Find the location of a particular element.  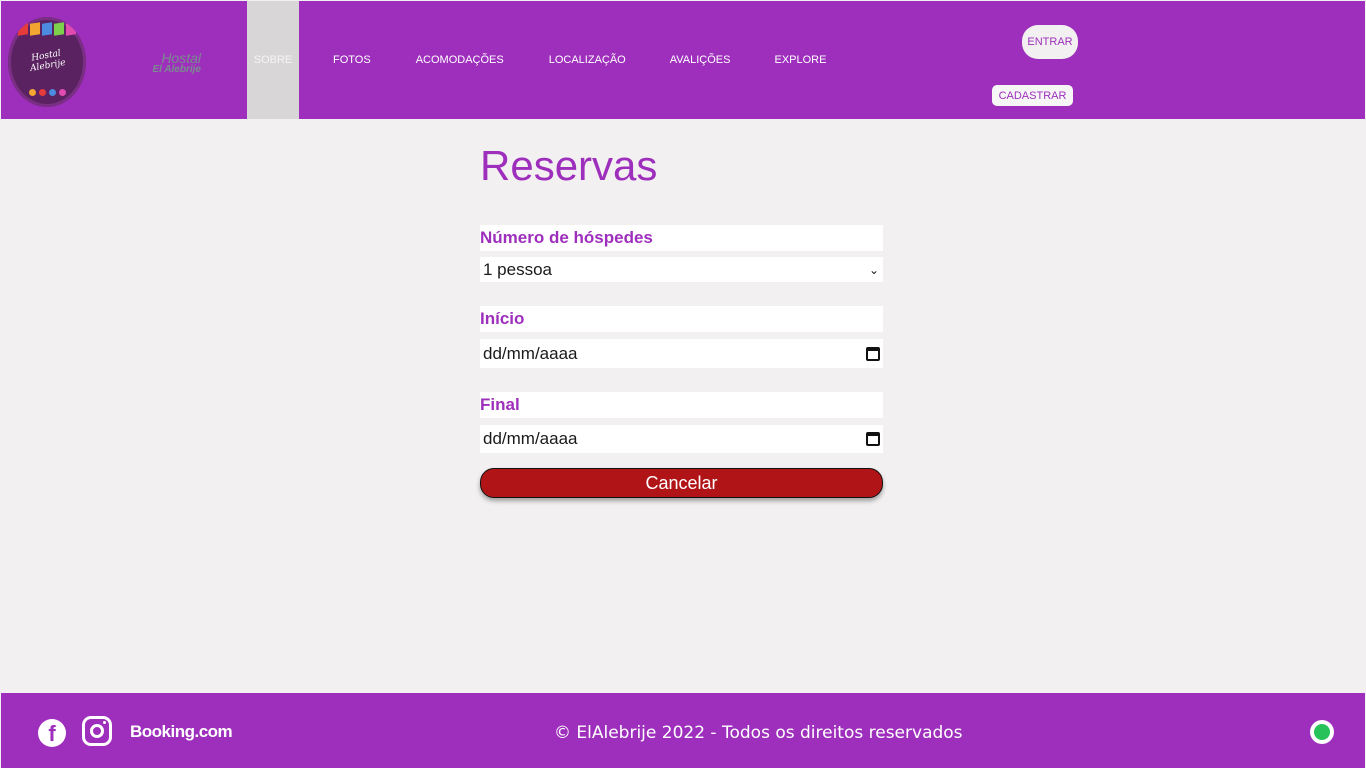

nav-fotos: FOTOS is located at coordinates (352, 60).